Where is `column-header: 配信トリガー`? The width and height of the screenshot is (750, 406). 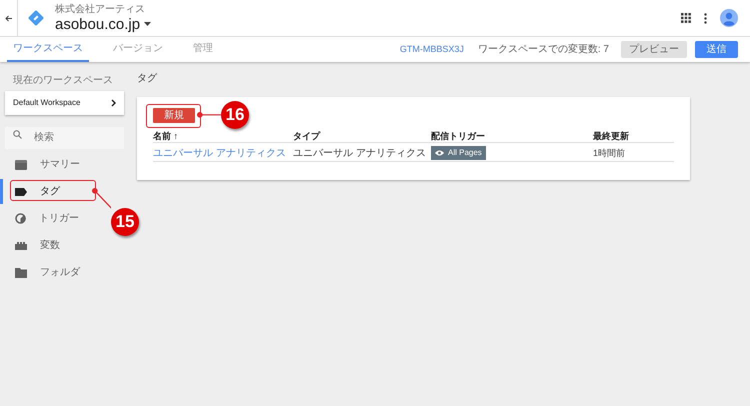
column-header: 配信トリガー is located at coordinates (458, 135).